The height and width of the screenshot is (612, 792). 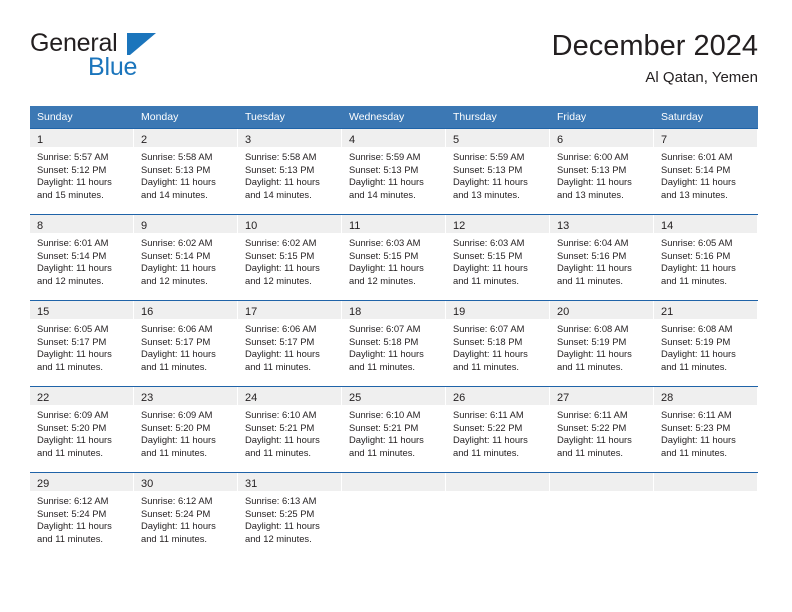 I want to click on day-number: 28, so click(x=667, y=398).